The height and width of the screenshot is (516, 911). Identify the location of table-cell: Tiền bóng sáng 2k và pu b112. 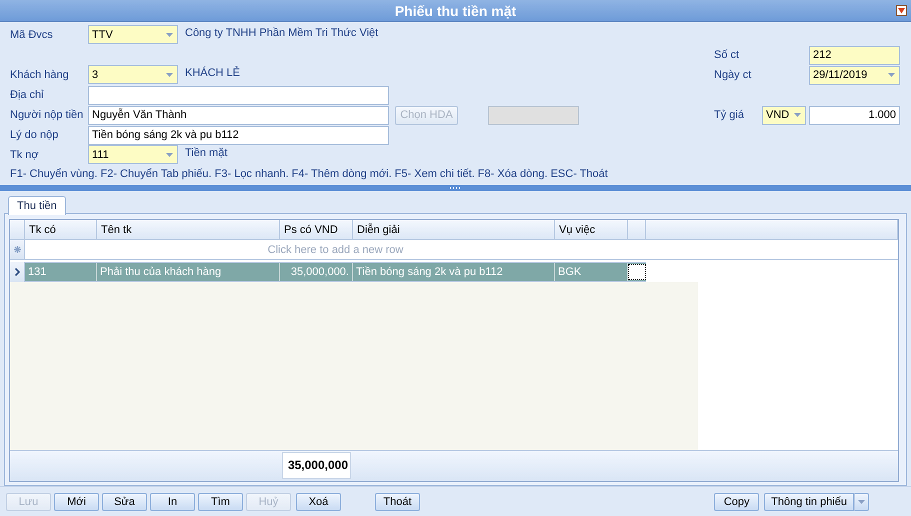
(454, 272).